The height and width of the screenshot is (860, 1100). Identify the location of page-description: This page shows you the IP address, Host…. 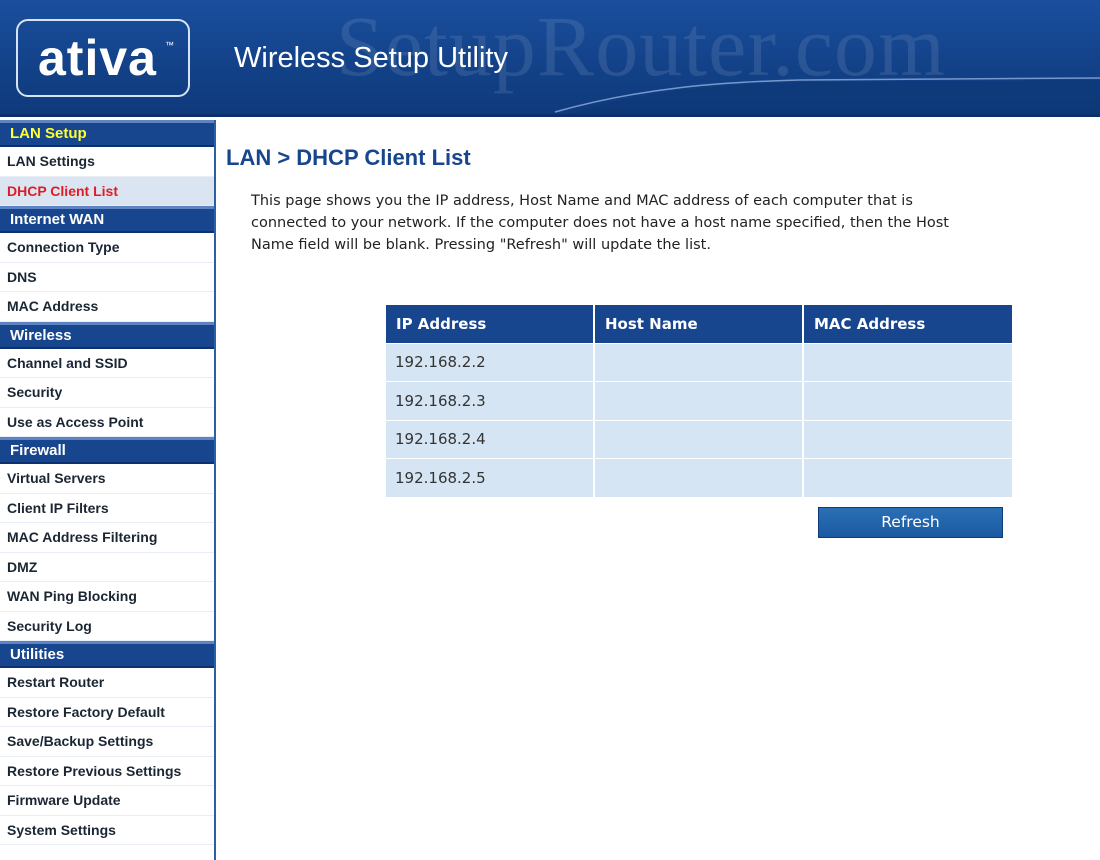
(600, 223).